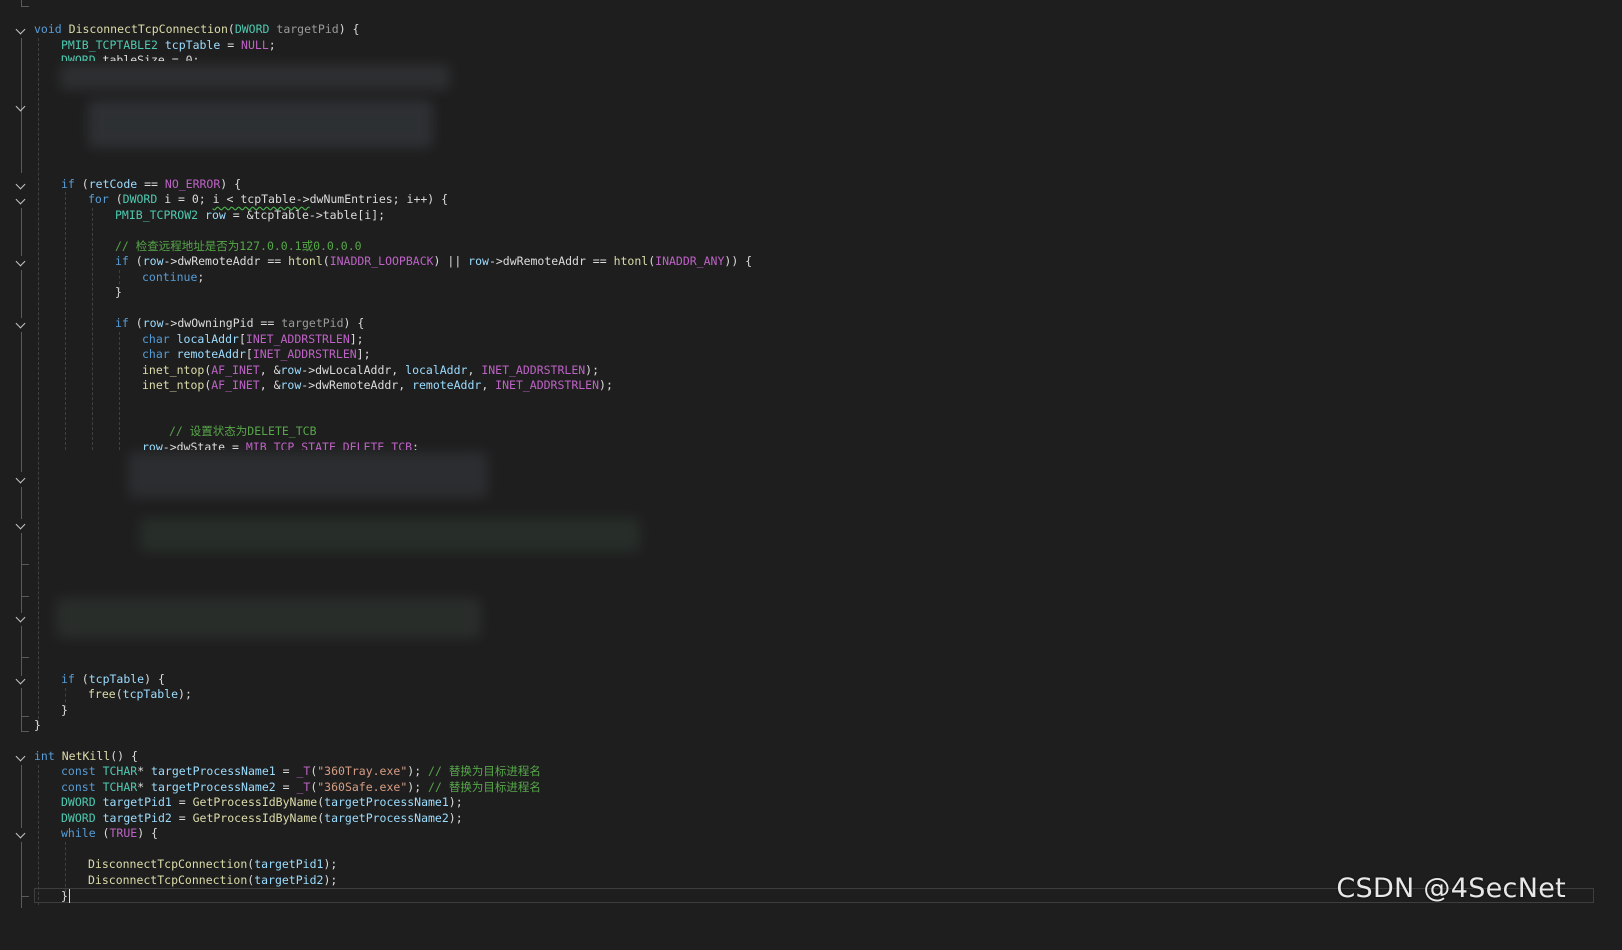 The image size is (1622, 950). I want to click on token-variable: targetProcessName2, so click(213, 787).